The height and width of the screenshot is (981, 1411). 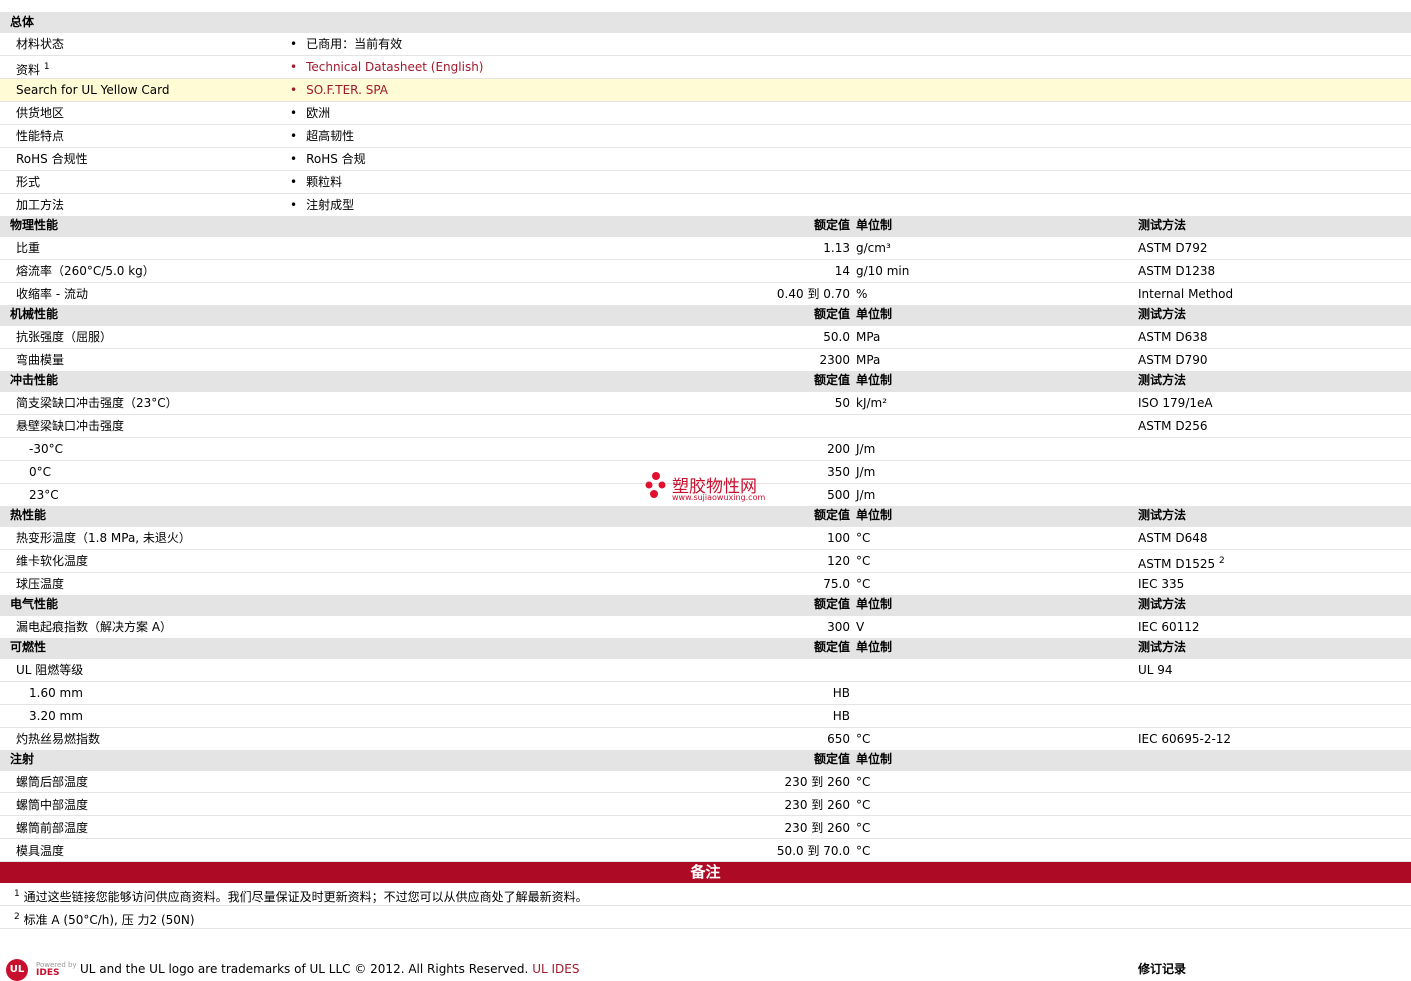 I want to click on property-label: 螺筒中部温度, so click(x=52, y=805).